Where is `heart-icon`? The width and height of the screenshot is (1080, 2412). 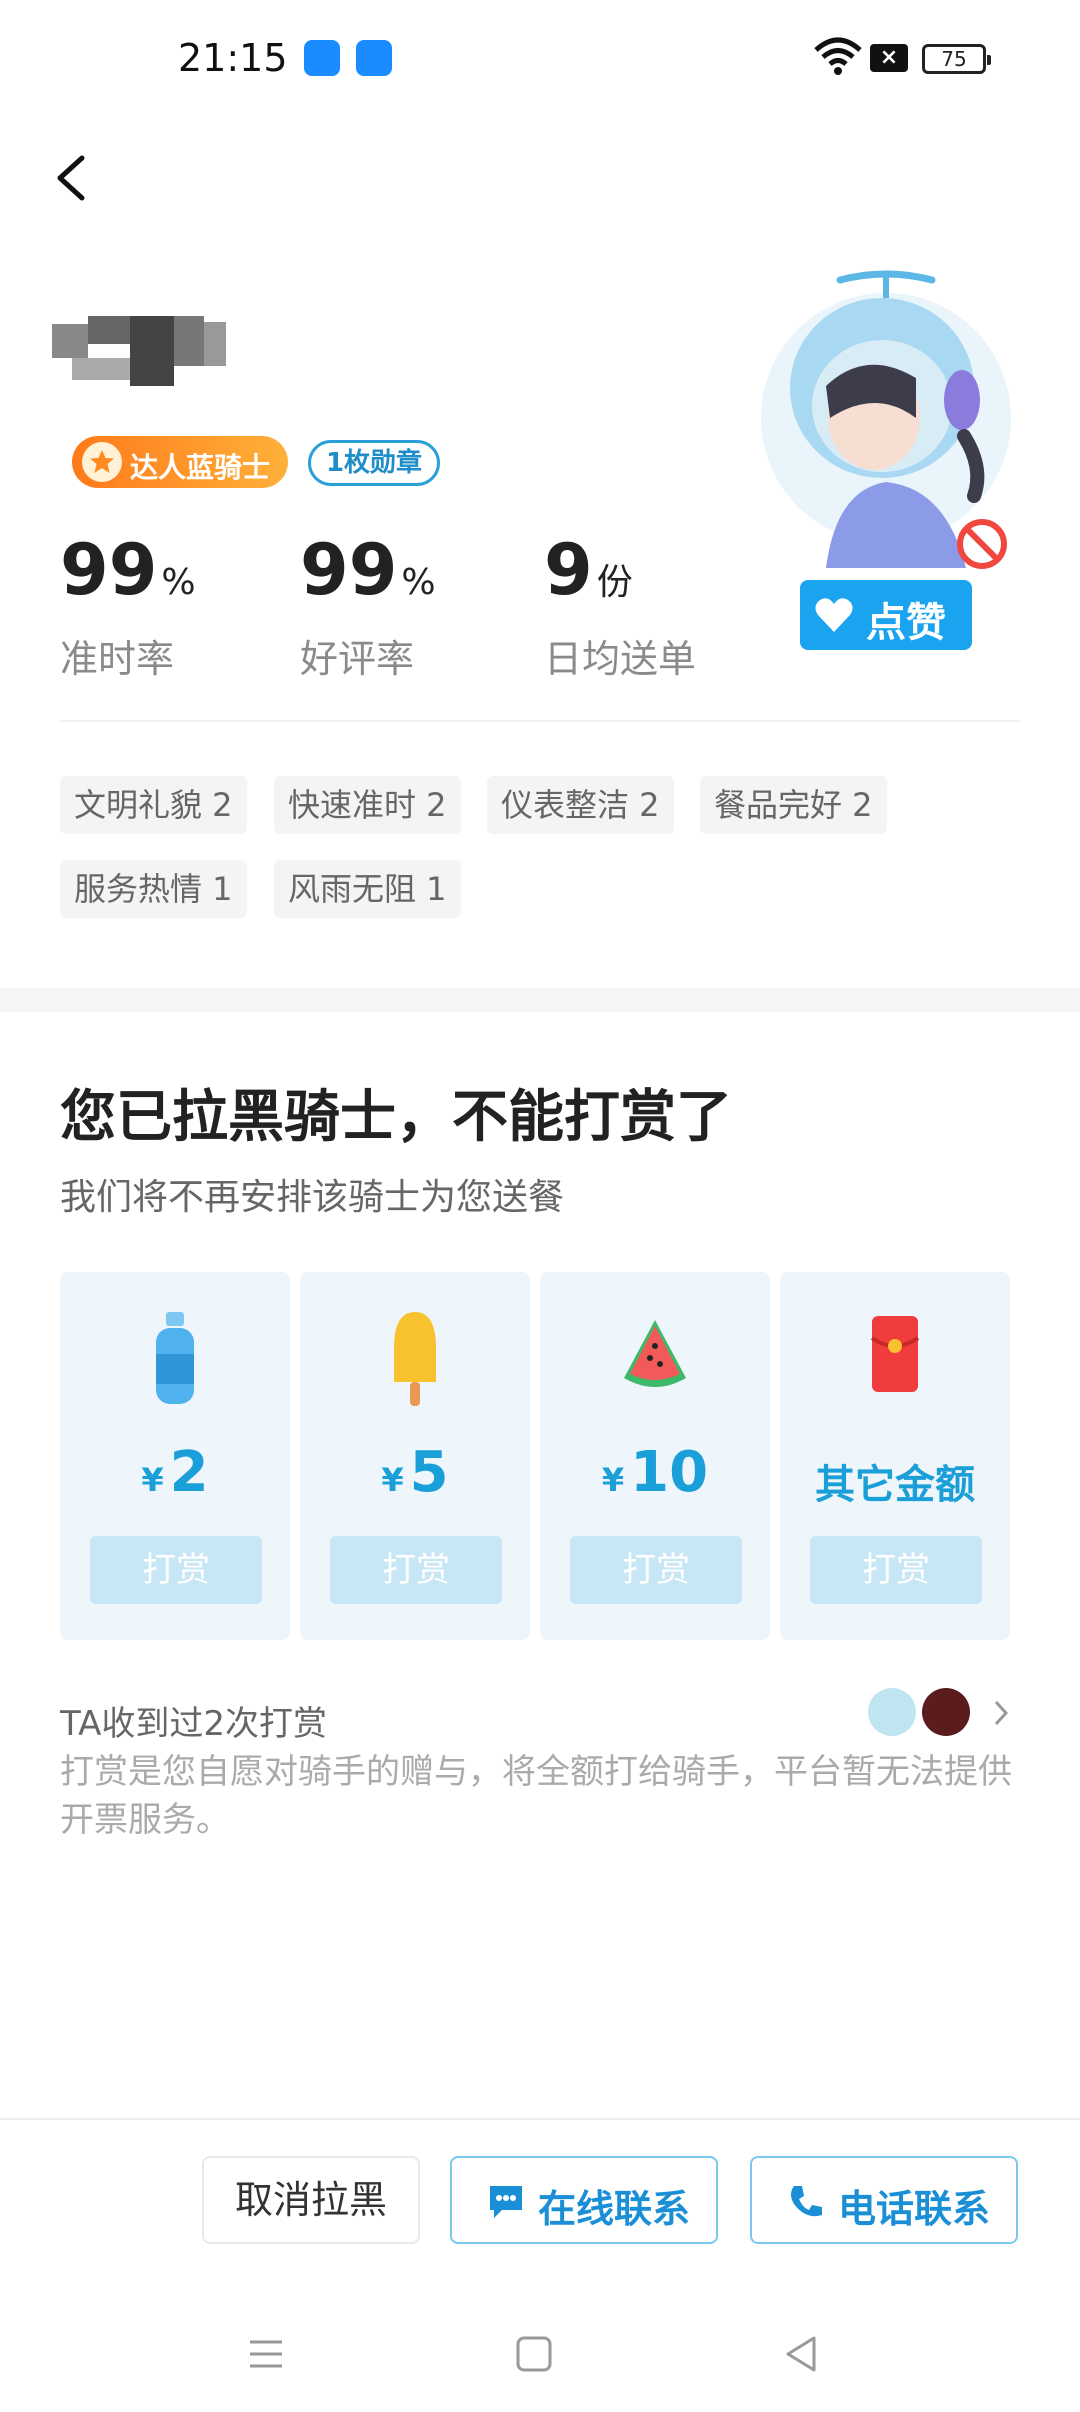
heart-icon is located at coordinates (834, 615).